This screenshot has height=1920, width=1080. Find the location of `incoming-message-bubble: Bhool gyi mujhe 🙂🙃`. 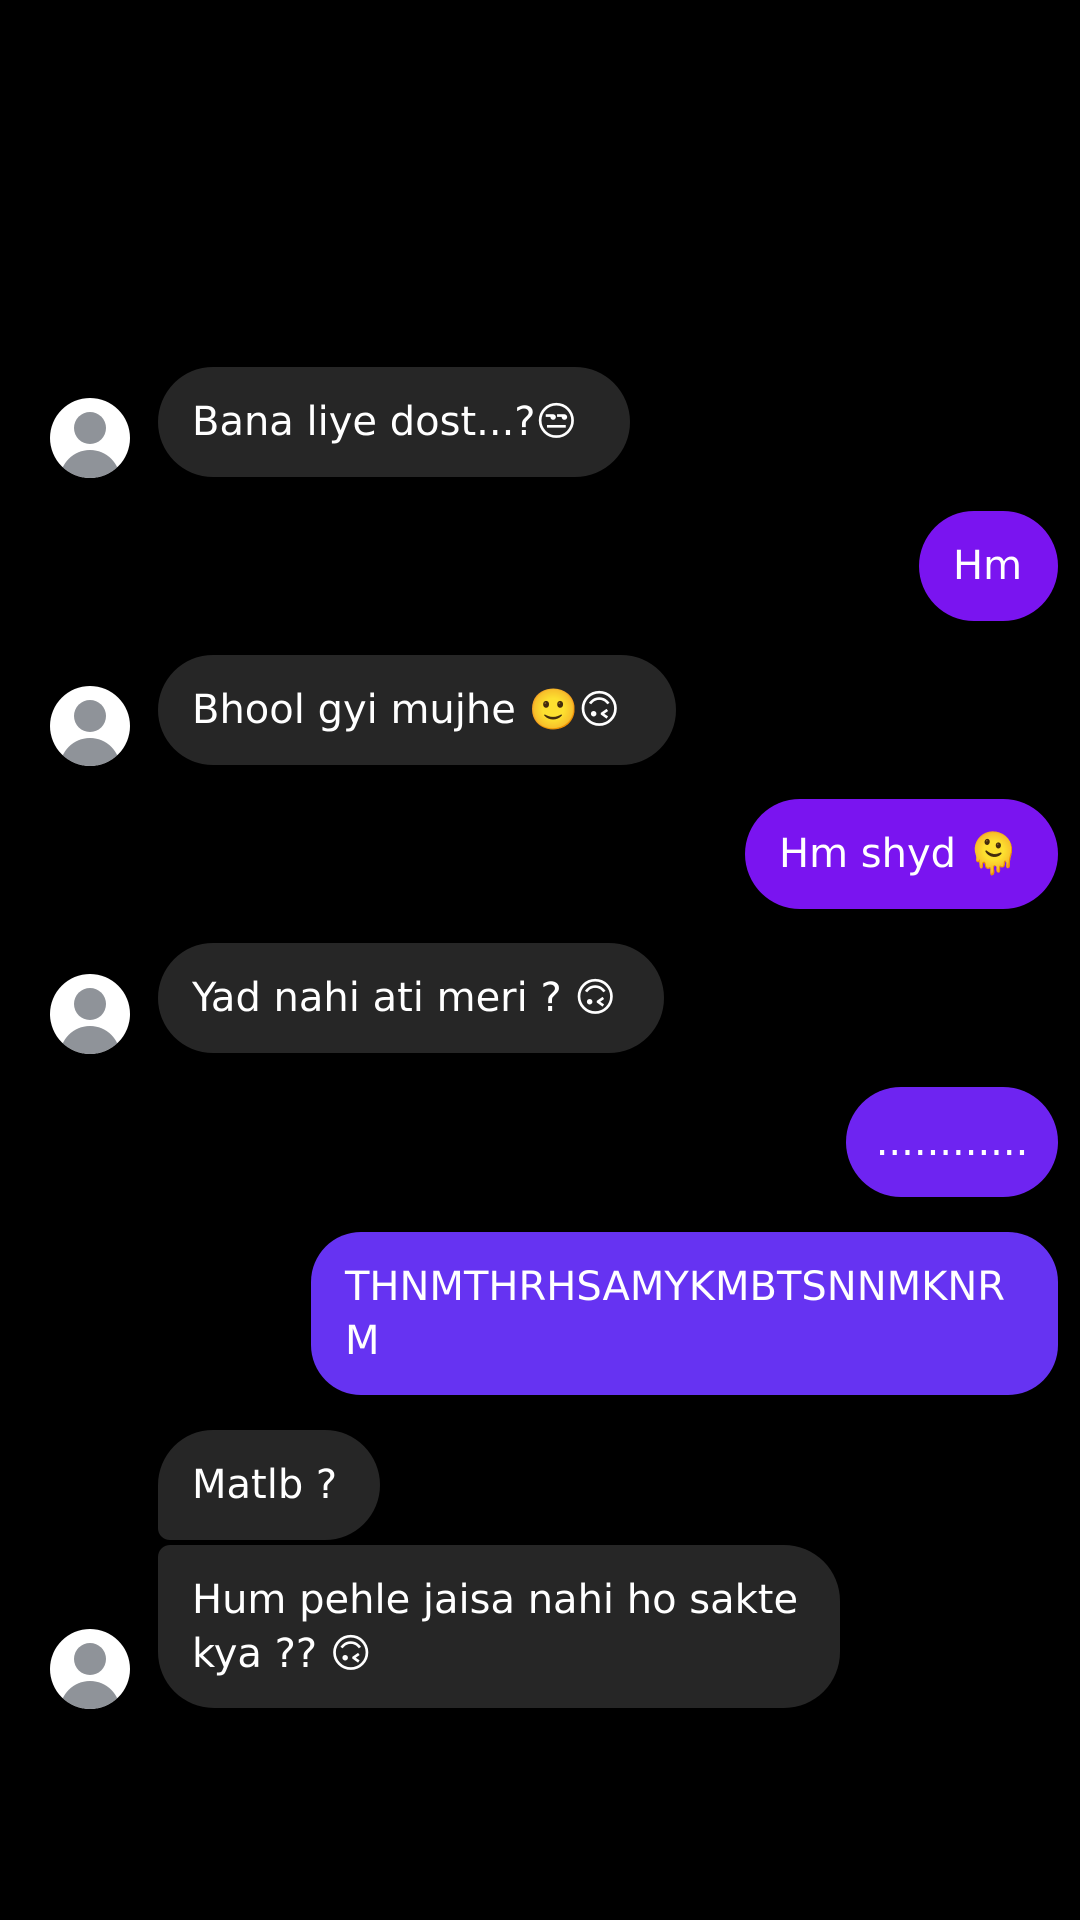

incoming-message-bubble: Bhool gyi mujhe 🙂🙃 is located at coordinates (417, 710).